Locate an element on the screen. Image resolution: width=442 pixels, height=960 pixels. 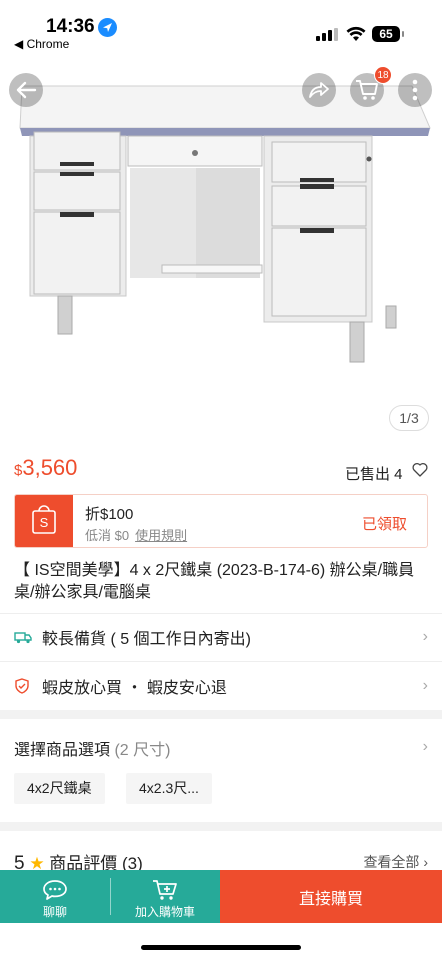
voucher-badge: S is located at coordinates (44, 521).